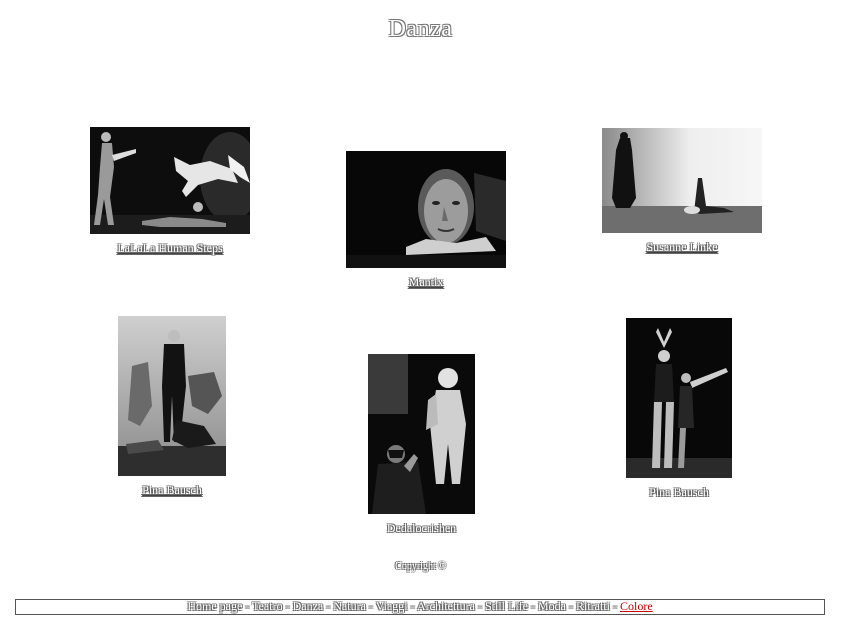  Describe the element at coordinates (679, 492) in the screenshot. I see `photo-caption-6: Pina Bausch` at that location.